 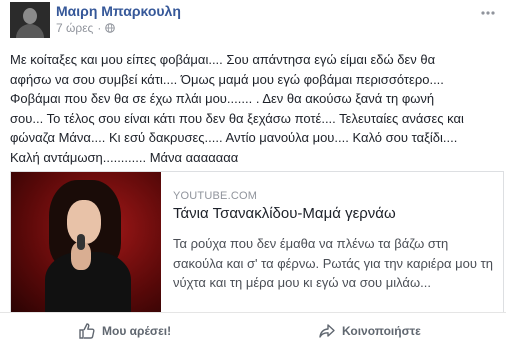 What do you see at coordinates (110, 28) in the screenshot?
I see `globe-icon` at bounding box center [110, 28].